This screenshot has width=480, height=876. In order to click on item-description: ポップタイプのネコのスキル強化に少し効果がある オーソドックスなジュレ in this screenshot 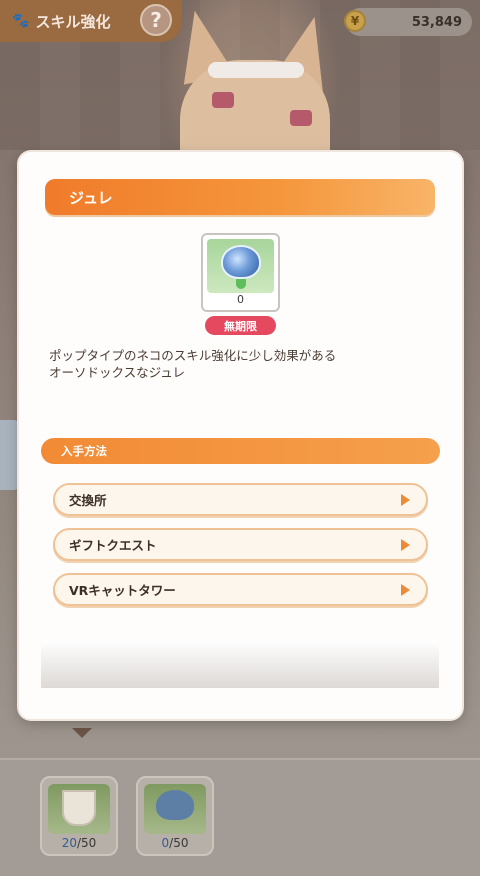, I will do `click(239, 364)`.